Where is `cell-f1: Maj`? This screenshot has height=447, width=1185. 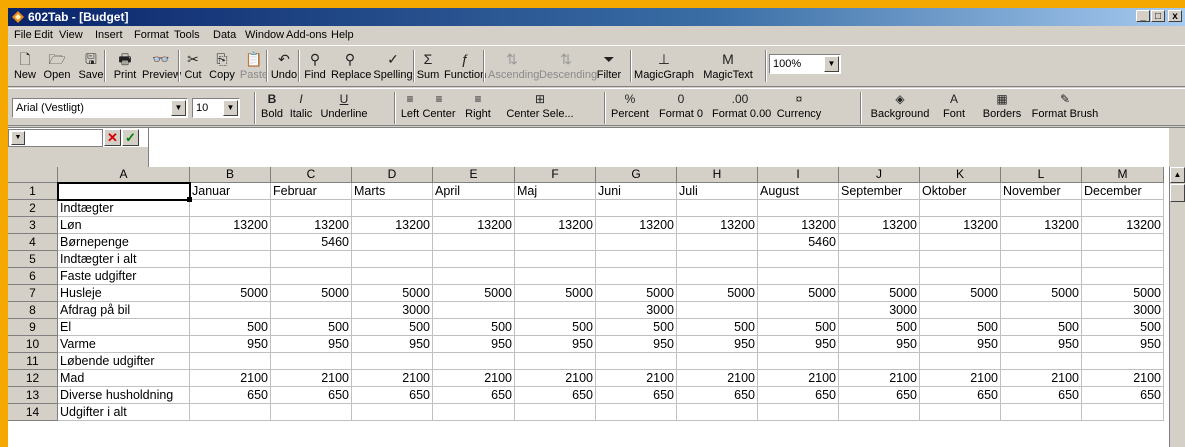
cell-f1: Maj is located at coordinates (555, 191).